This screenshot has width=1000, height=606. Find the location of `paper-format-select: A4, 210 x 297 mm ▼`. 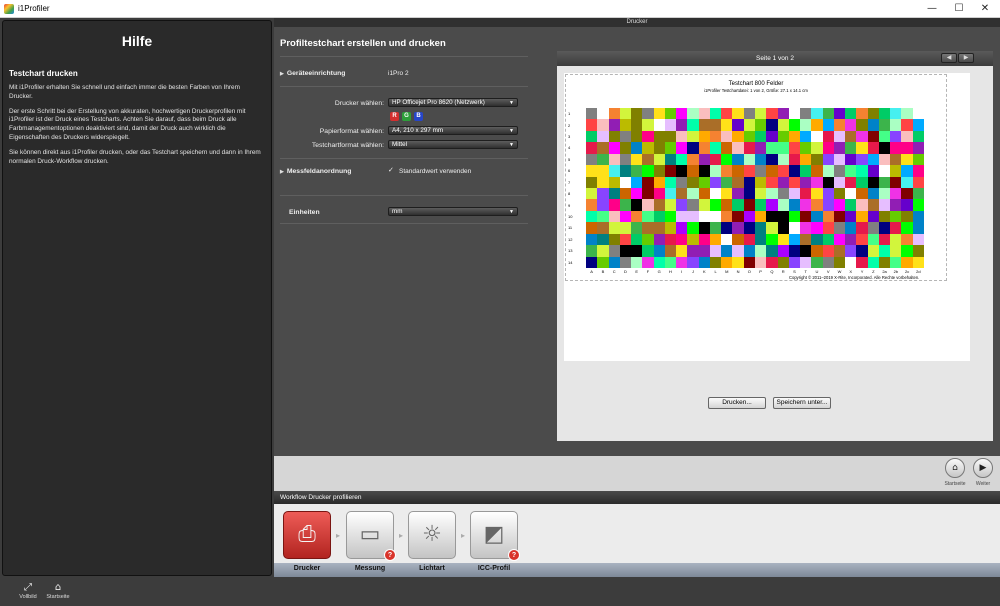

paper-format-select: A4, 210 x 297 mm ▼ is located at coordinates (453, 130).